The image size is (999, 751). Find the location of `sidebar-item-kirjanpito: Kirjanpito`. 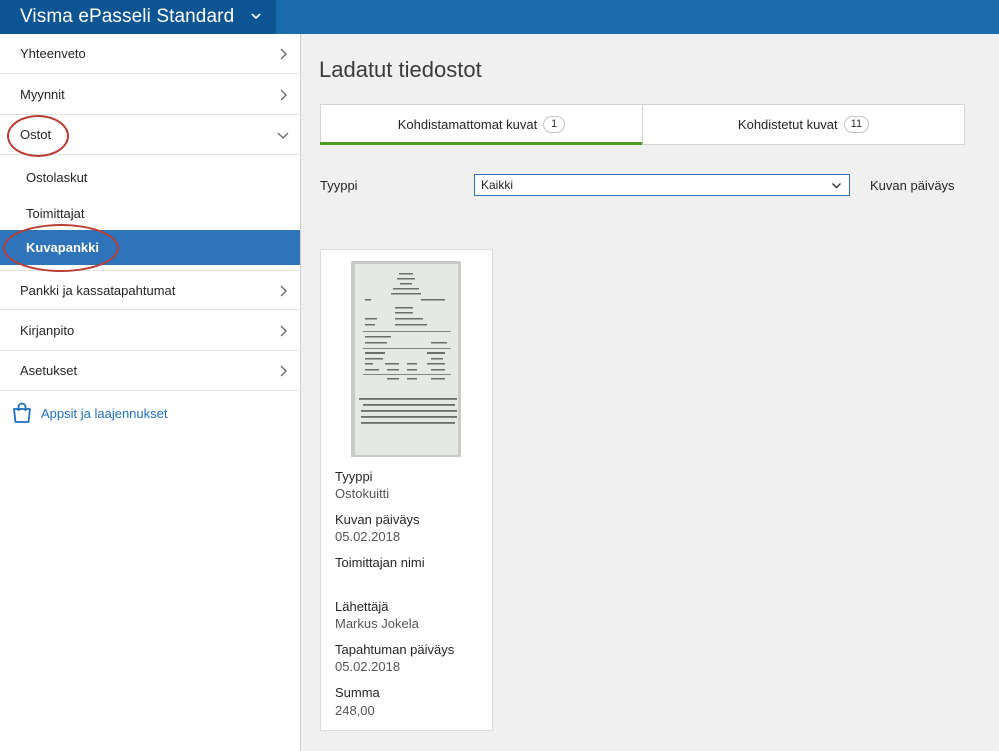

sidebar-item-kirjanpito: Kirjanpito is located at coordinates (150, 331).